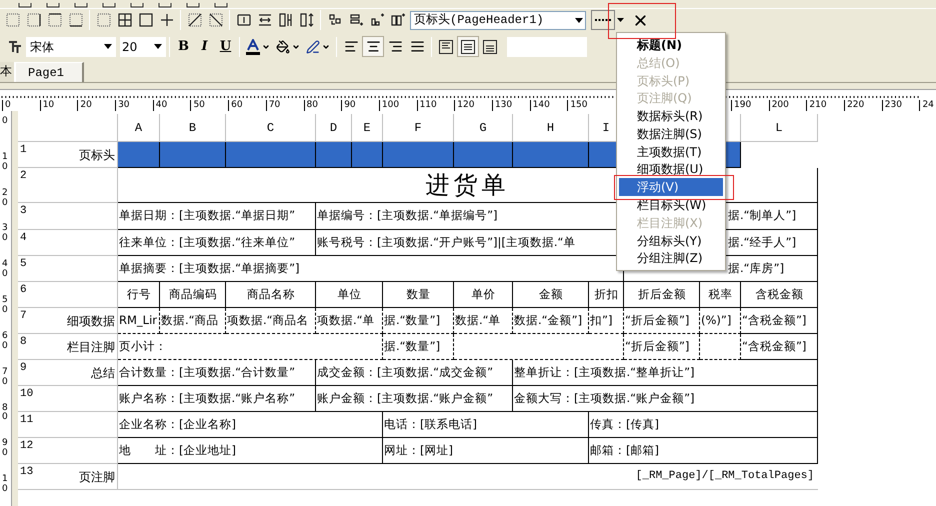 The height and width of the screenshot is (506, 936). Describe the element at coordinates (166, 20) in the screenshot. I see `cross-icon-icon` at that location.